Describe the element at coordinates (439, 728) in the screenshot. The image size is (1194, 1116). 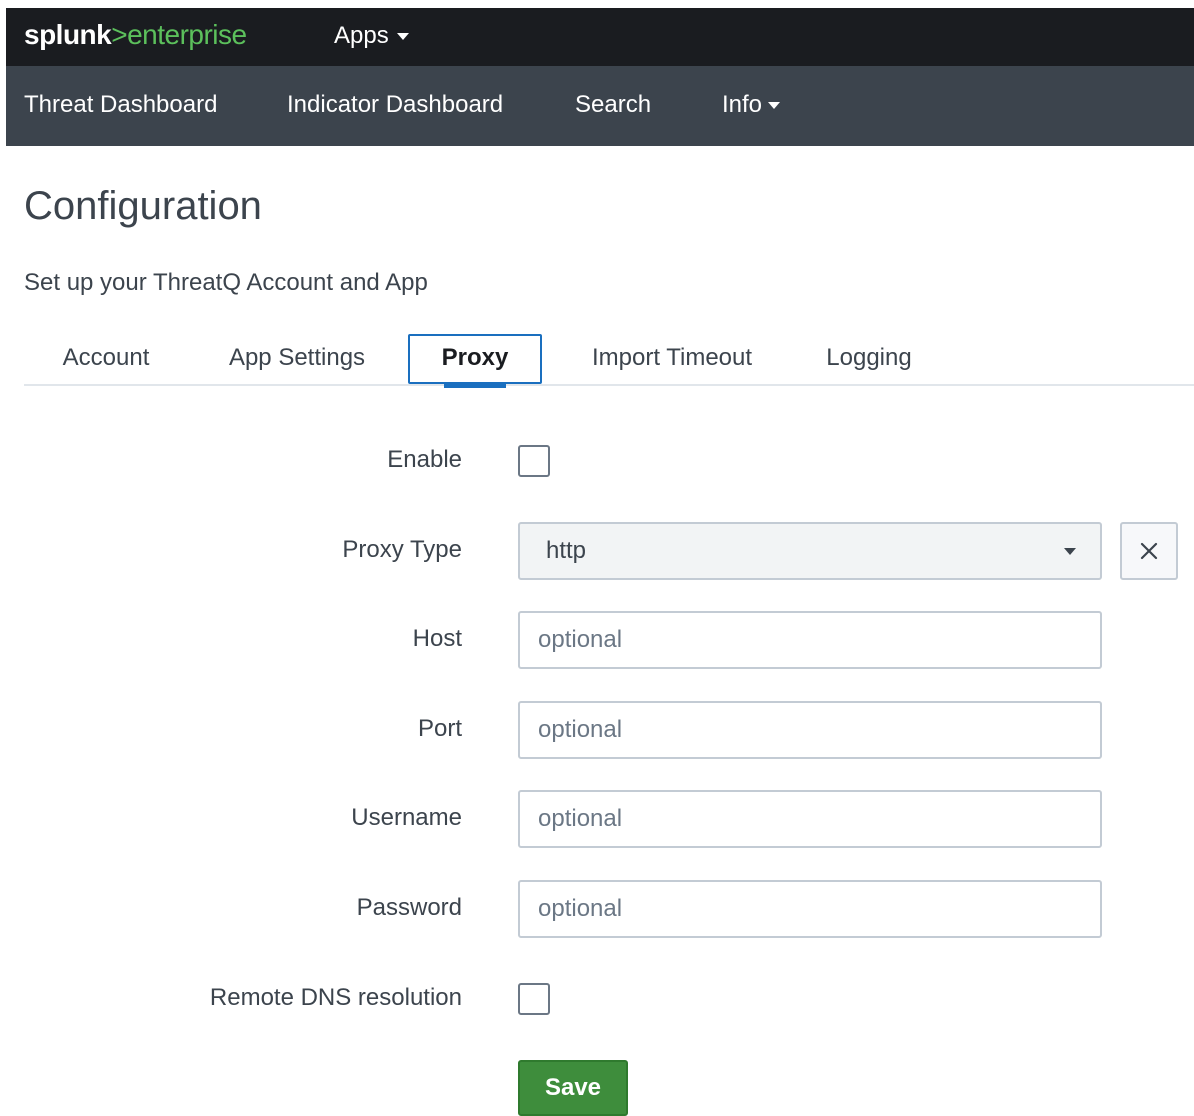
I see `port-label: Port` at that location.